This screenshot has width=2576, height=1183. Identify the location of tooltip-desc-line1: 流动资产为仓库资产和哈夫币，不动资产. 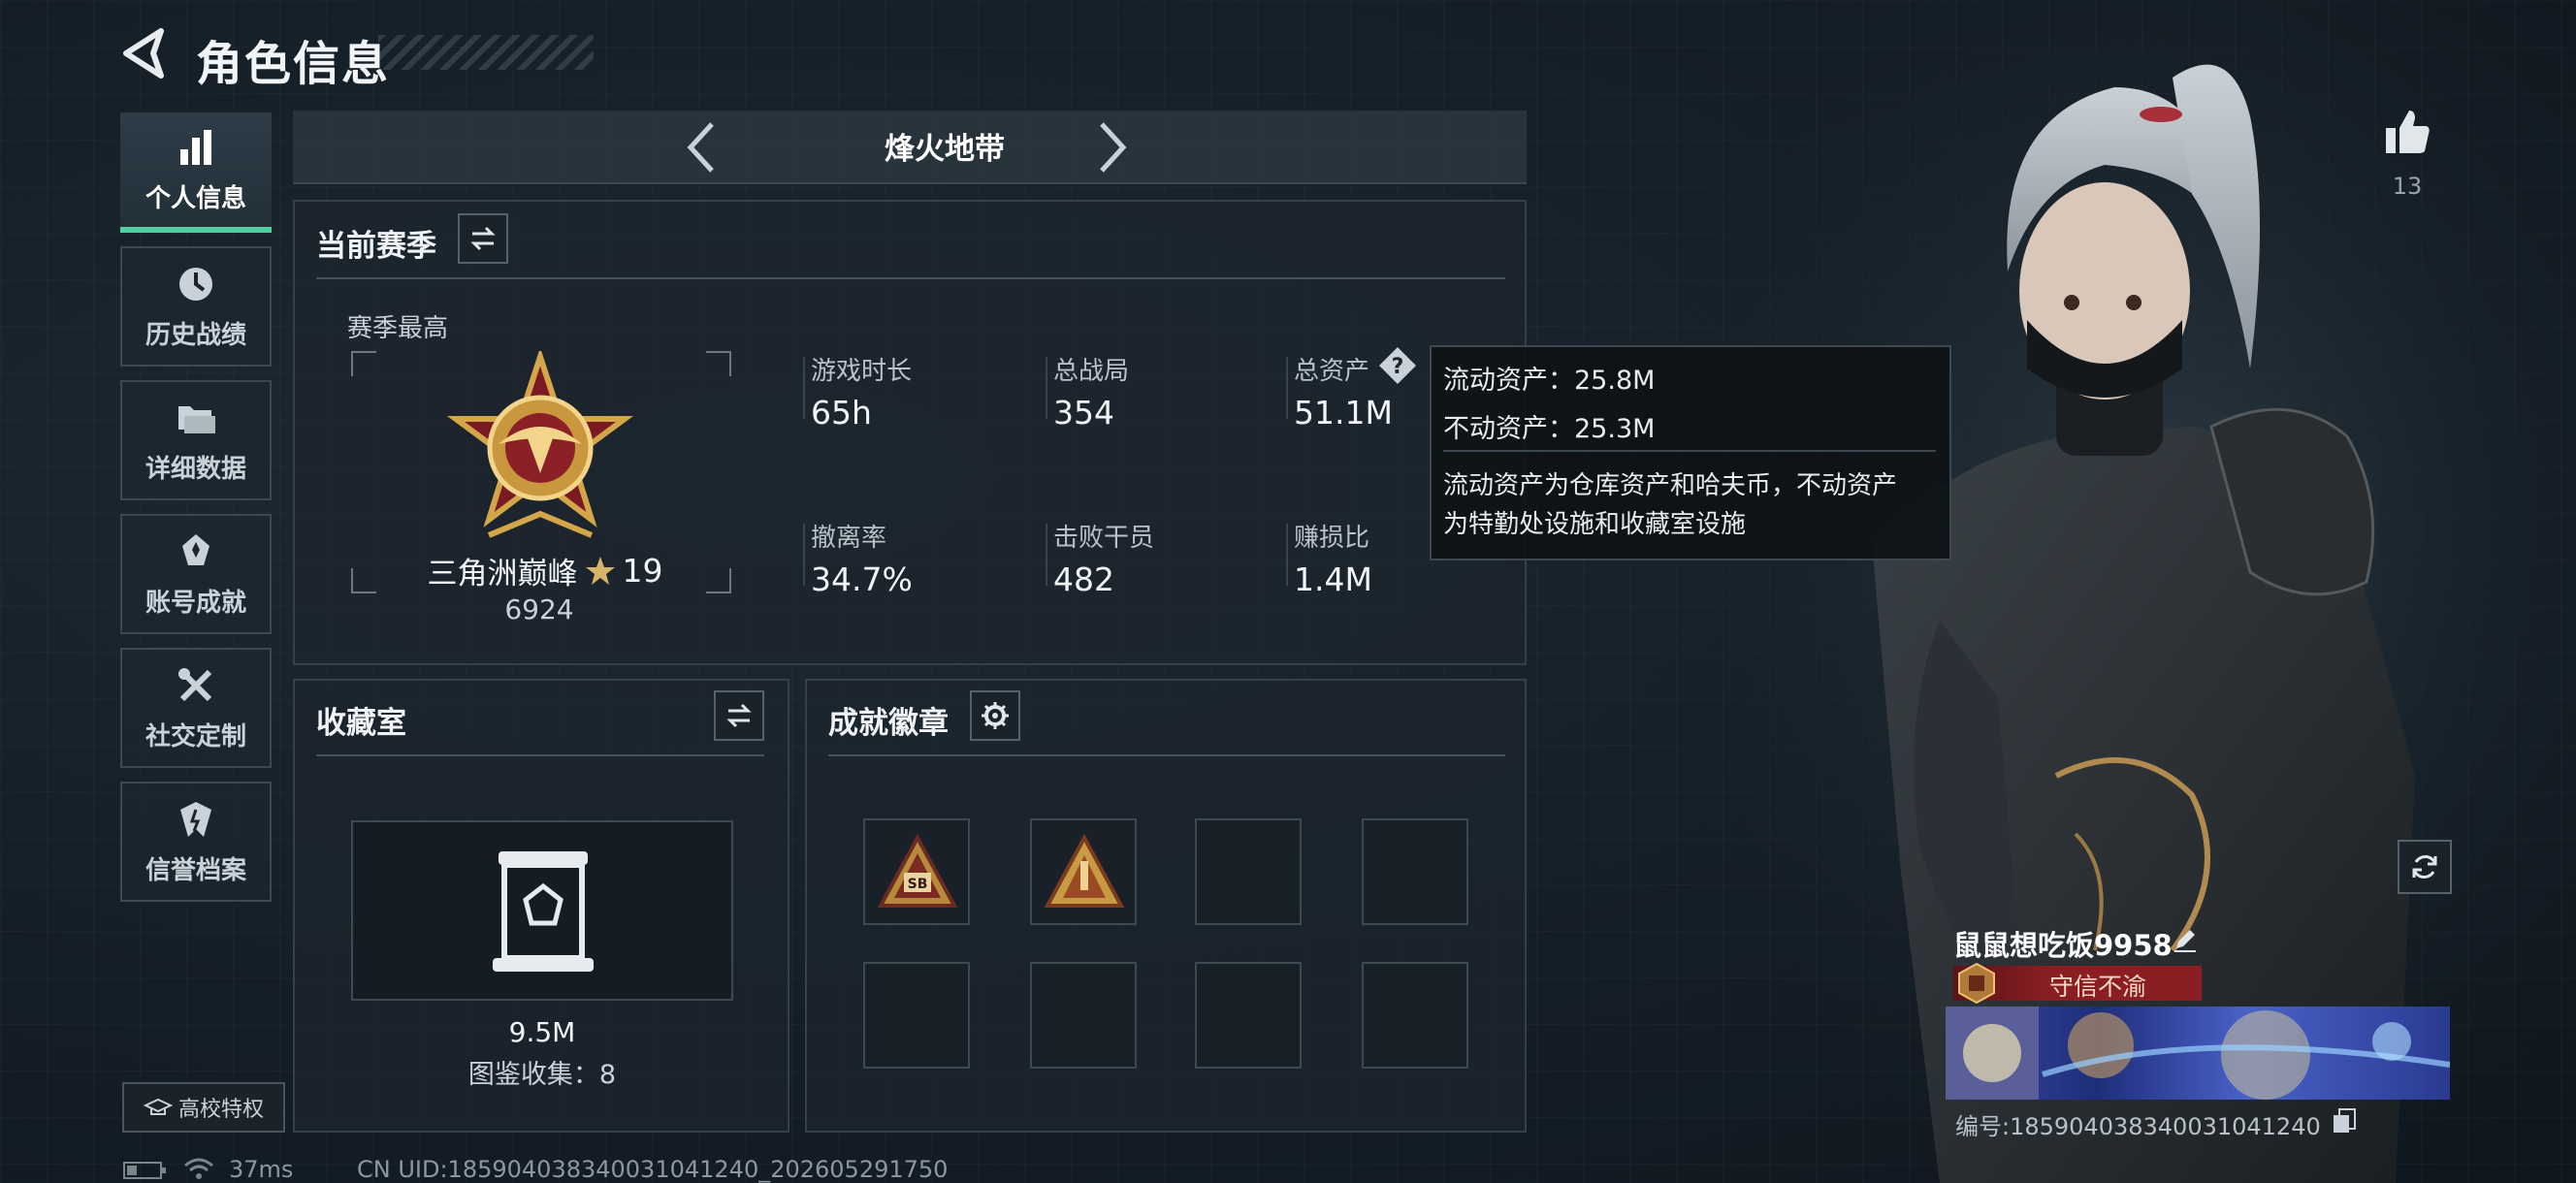
(1670, 485).